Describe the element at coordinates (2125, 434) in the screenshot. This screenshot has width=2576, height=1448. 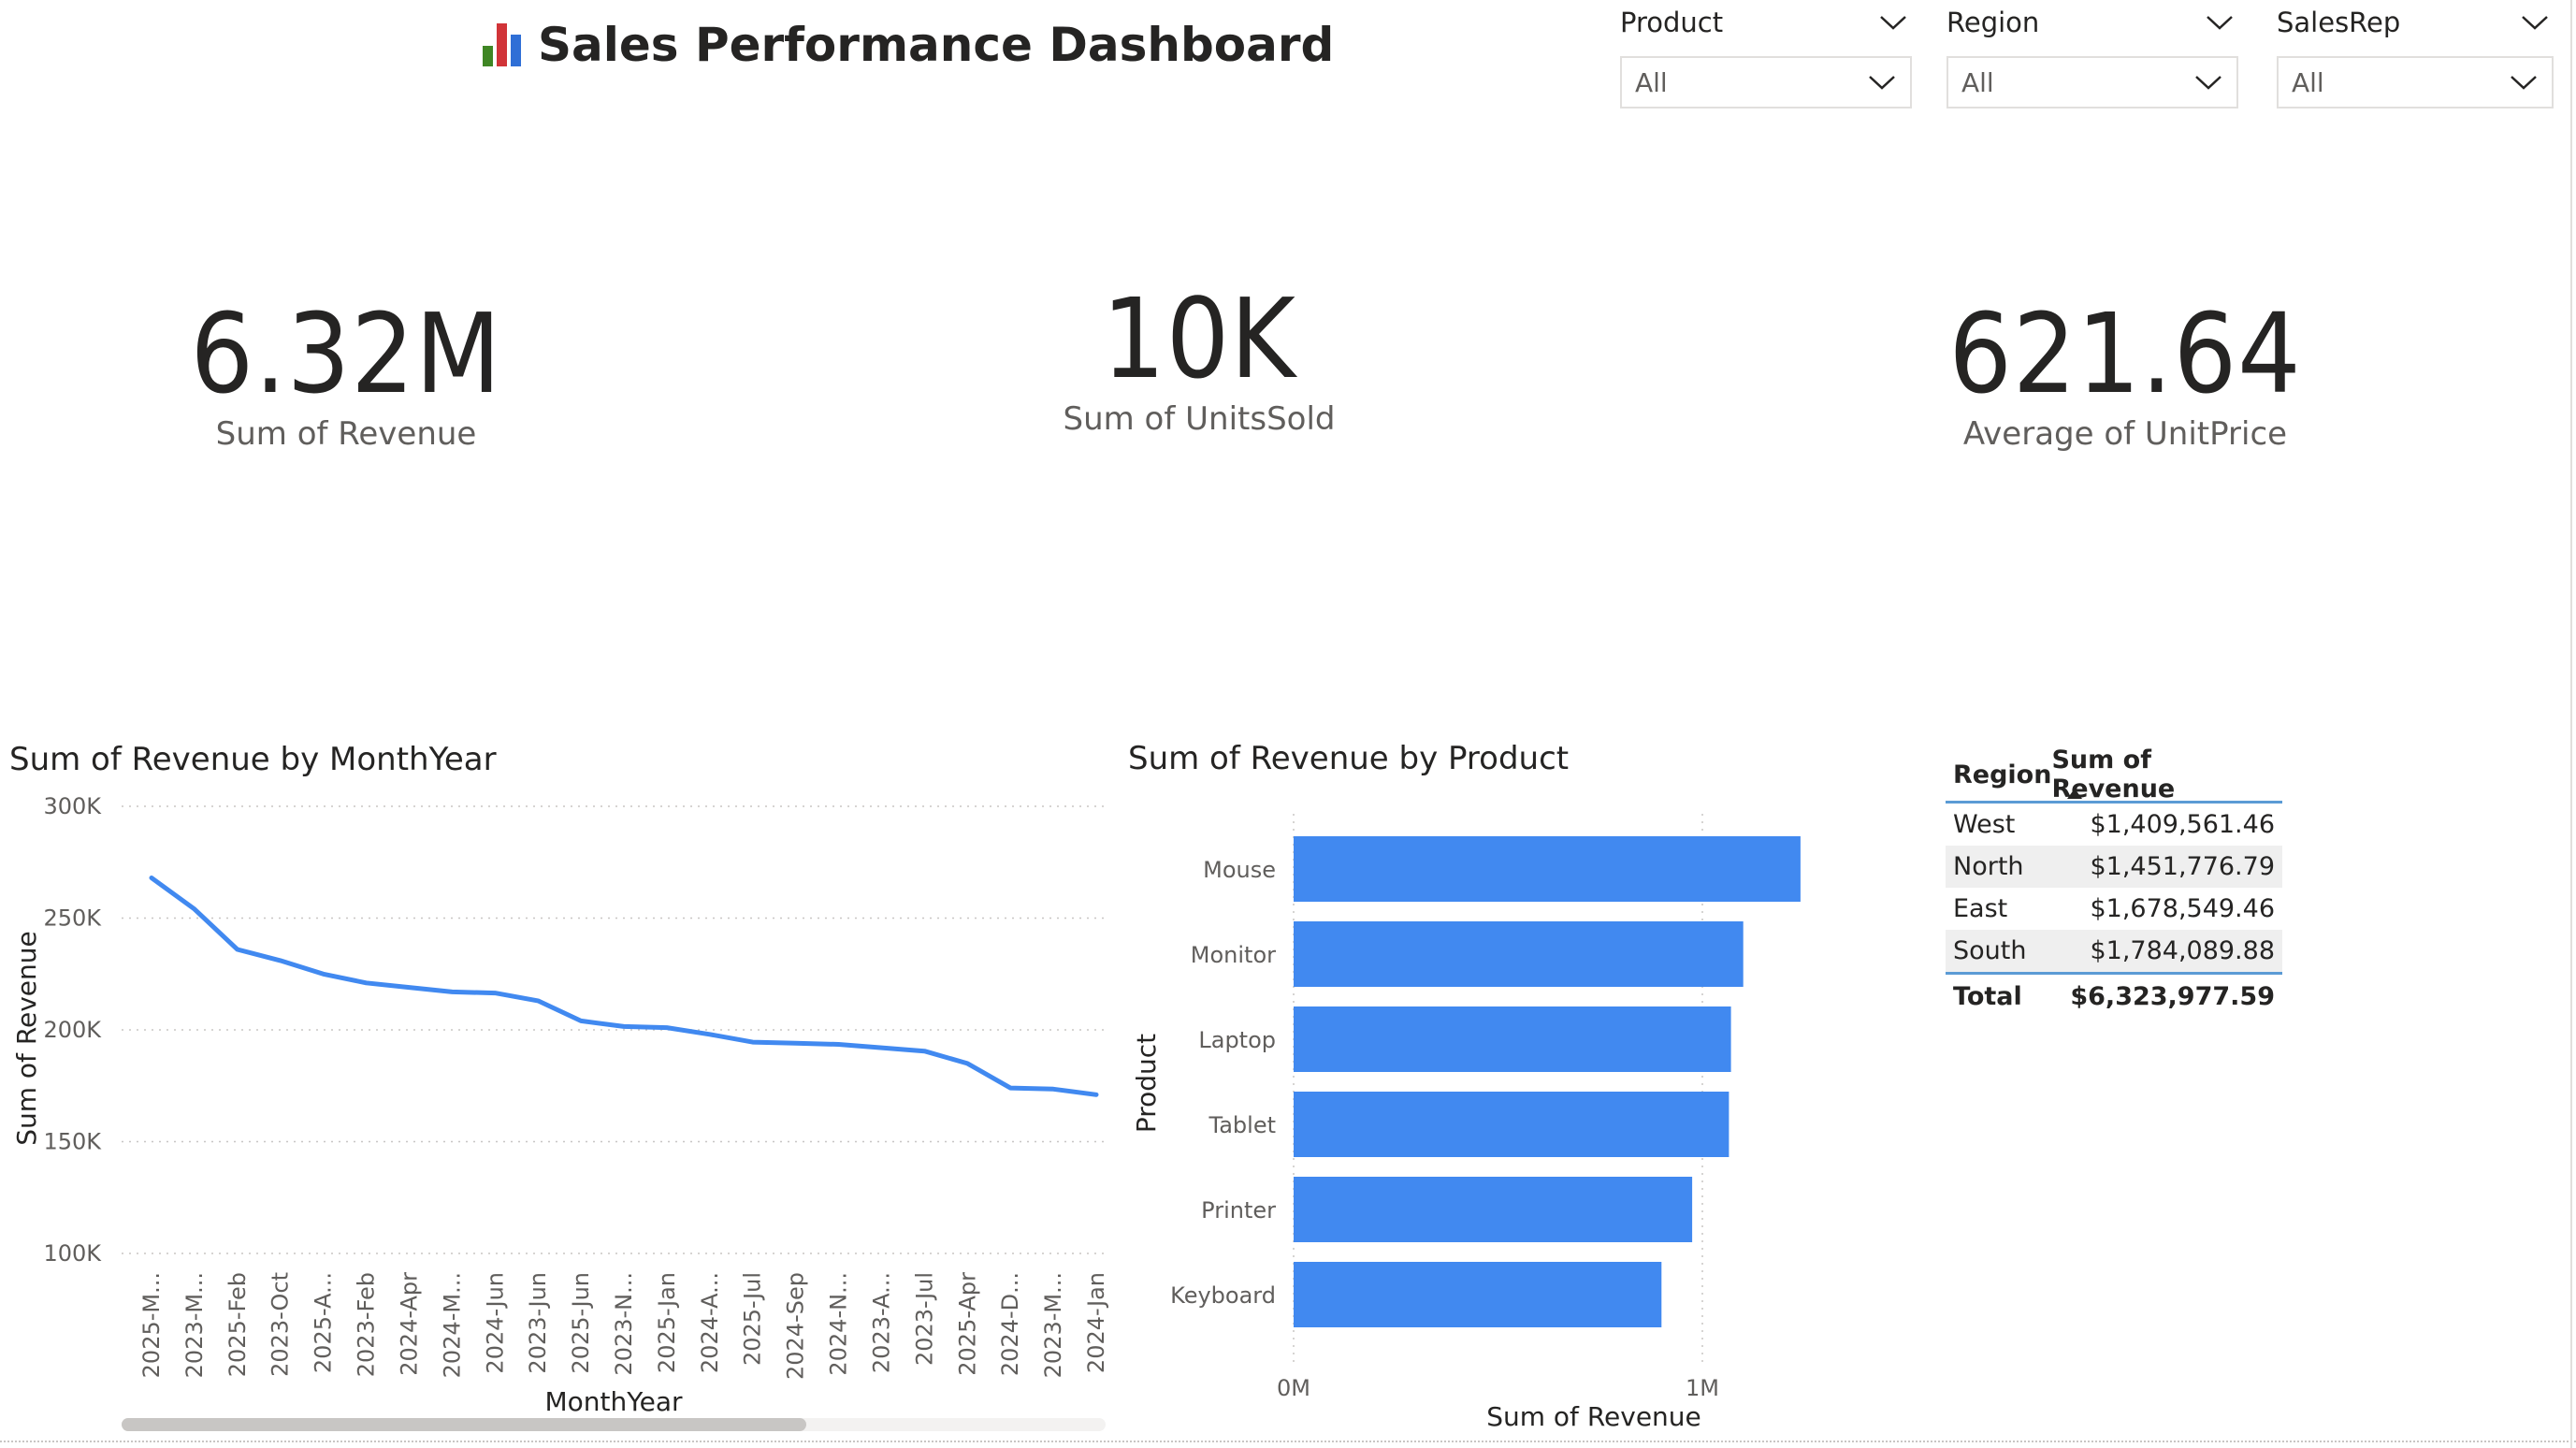
I see `kpi-unitprice-label: Average of UnitPrice` at that location.